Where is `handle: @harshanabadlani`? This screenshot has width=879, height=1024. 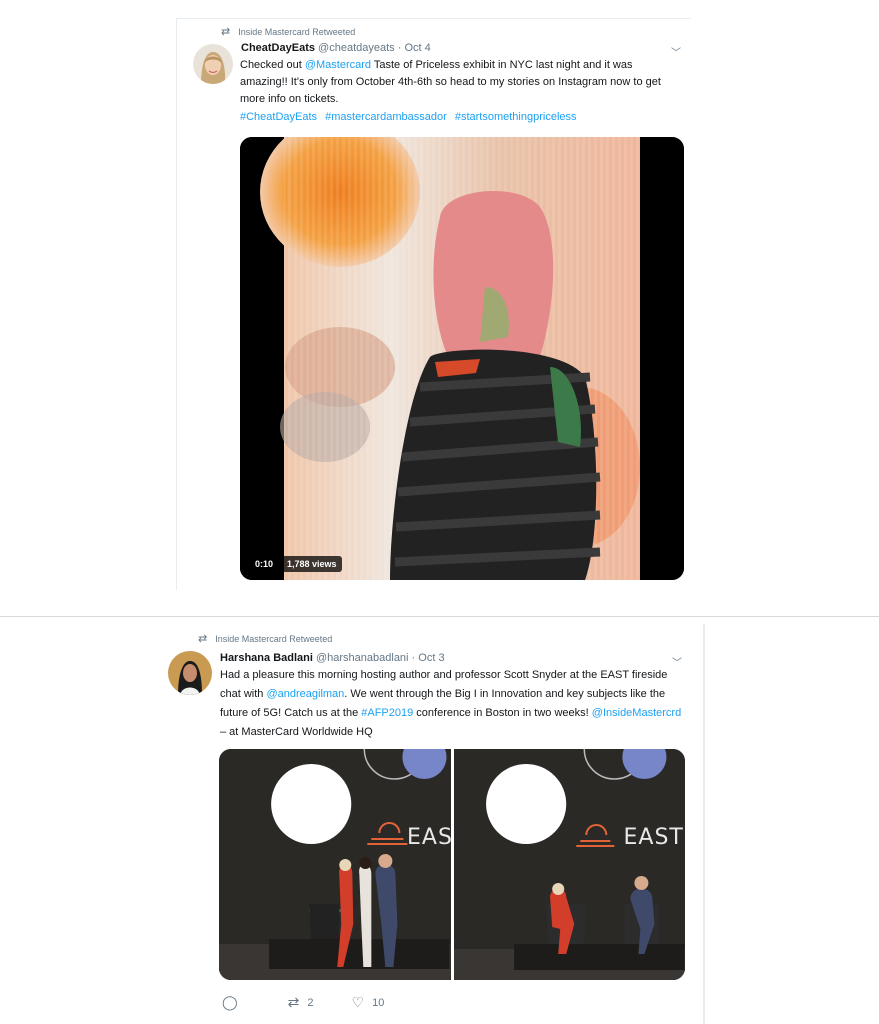 handle: @harshanabadlani is located at coordinates (362, 658).